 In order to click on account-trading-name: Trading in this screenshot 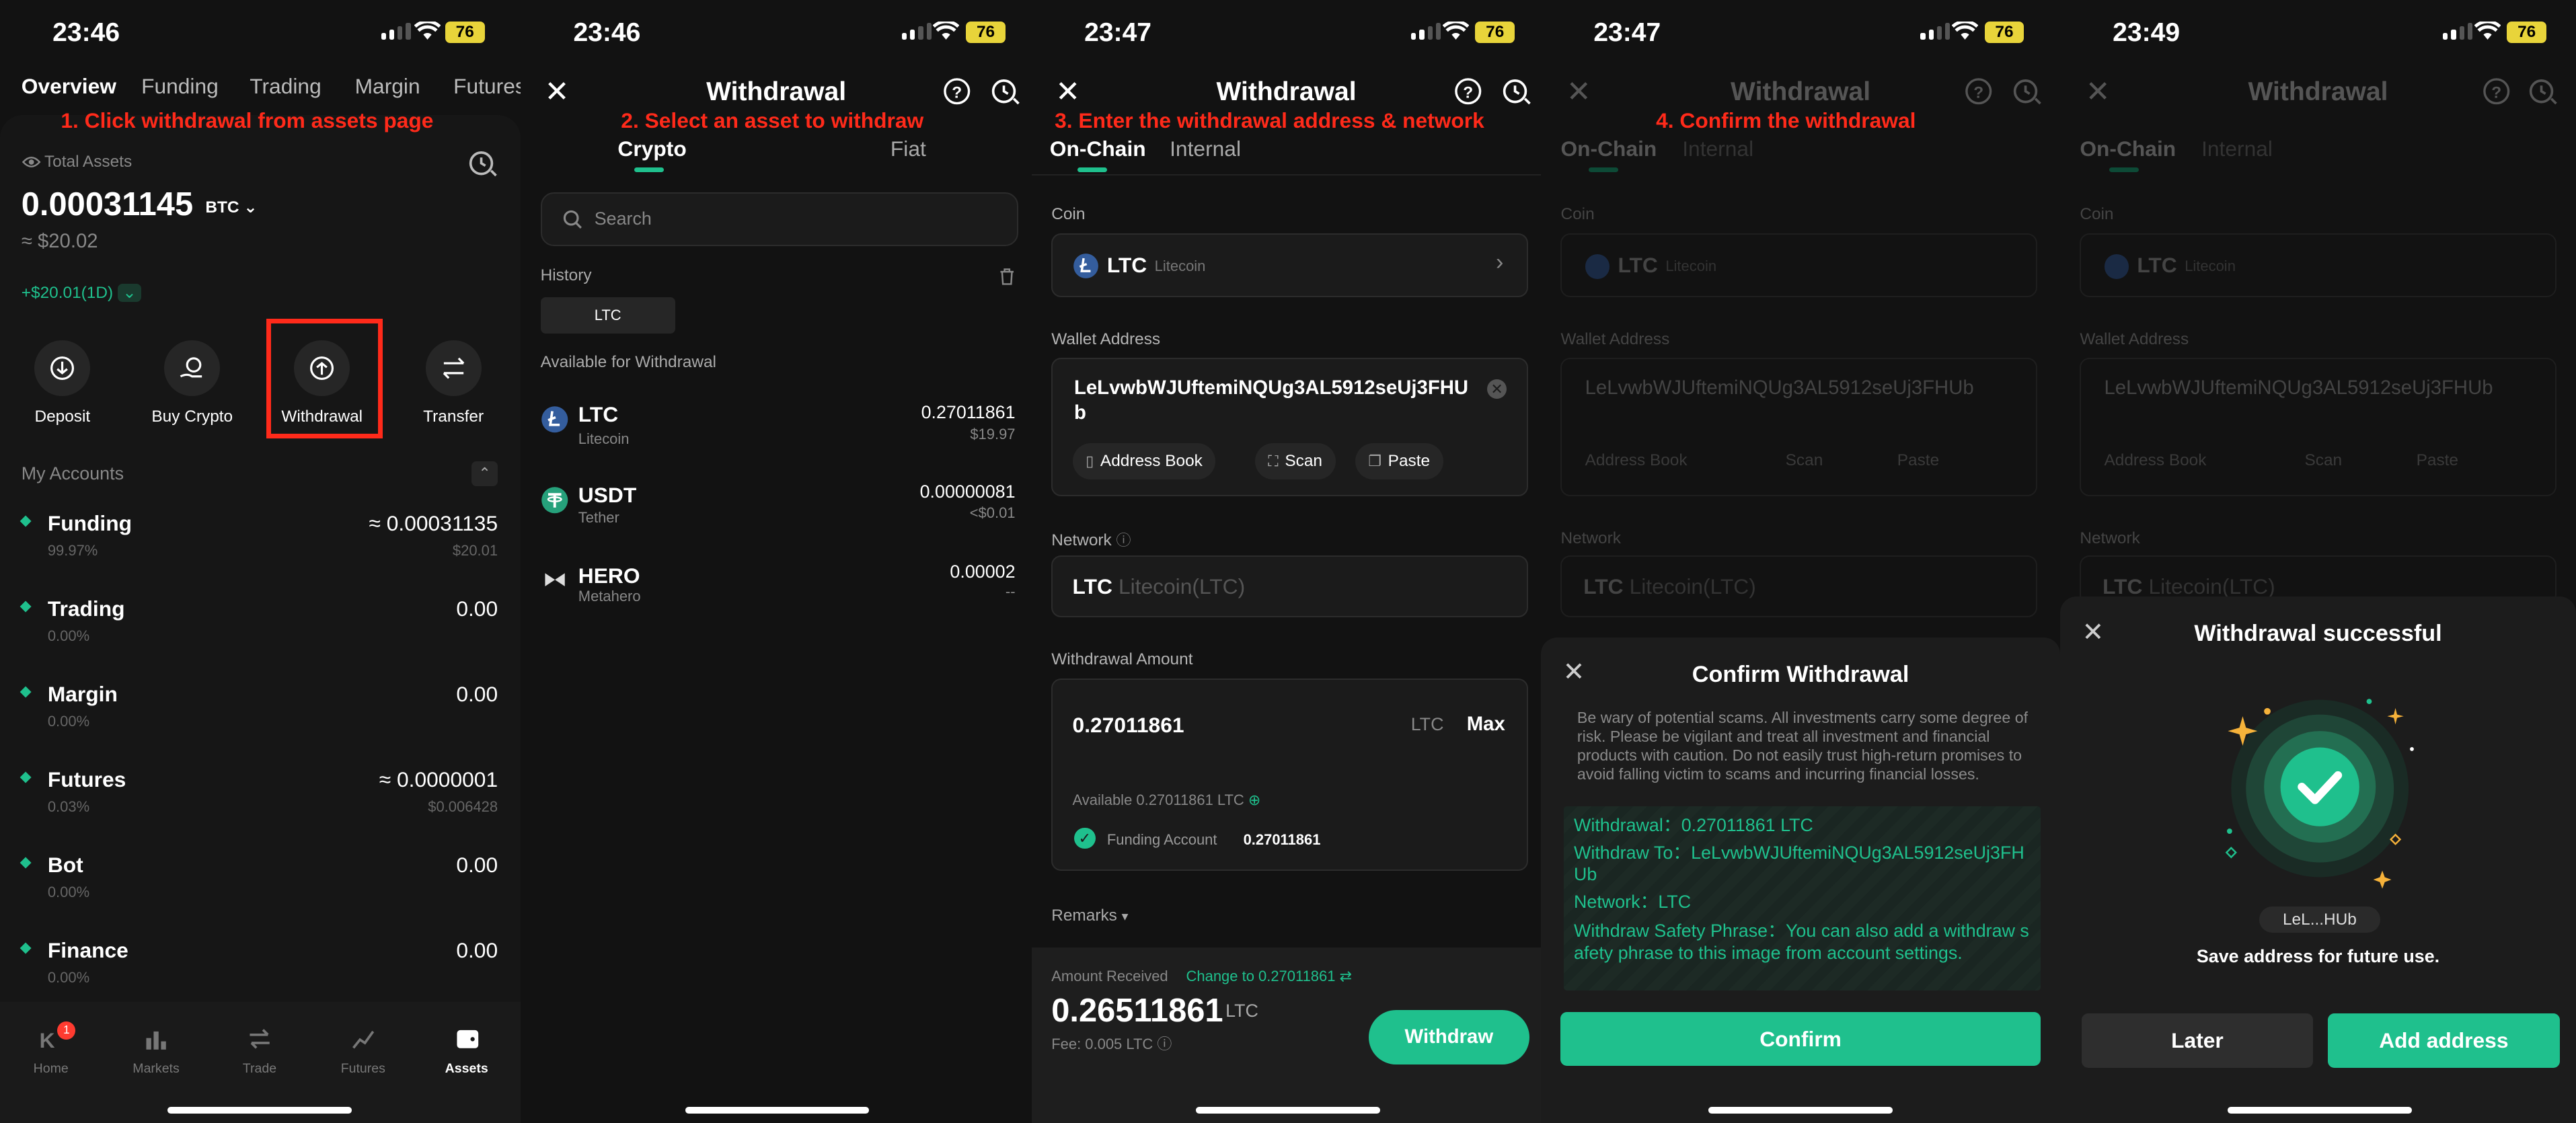, I will do `click(86, 608)`.